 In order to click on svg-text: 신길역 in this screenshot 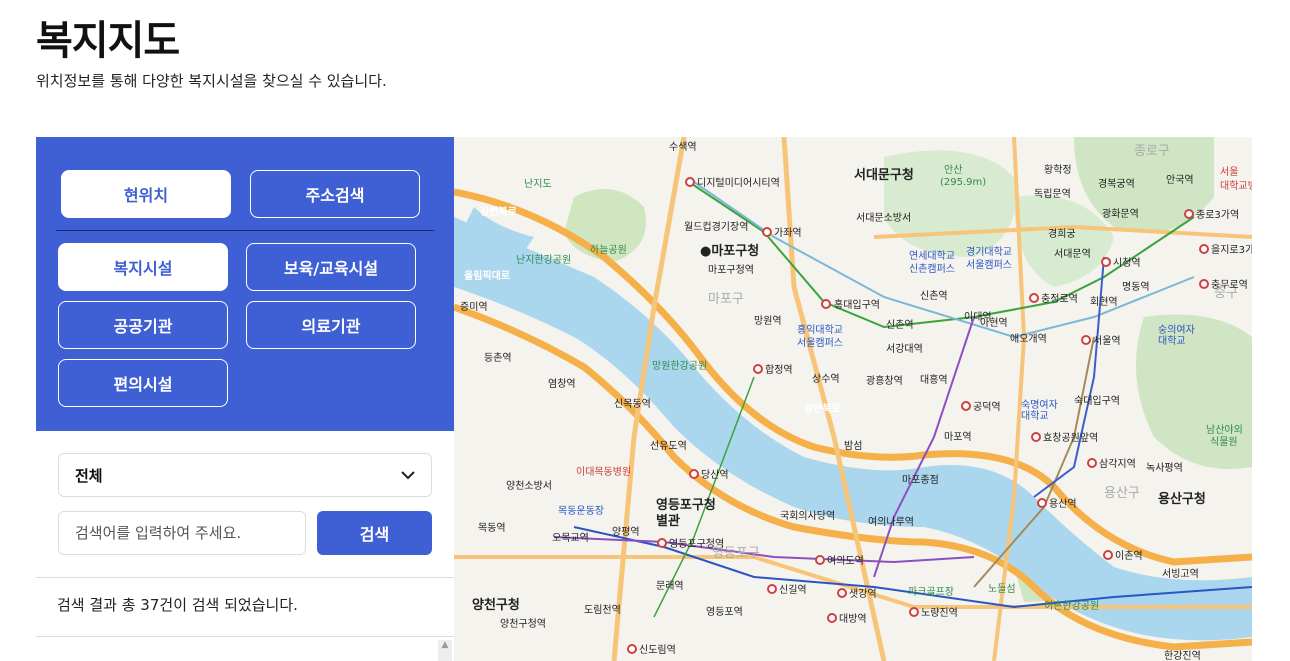, I will do `click(793, 589)`.